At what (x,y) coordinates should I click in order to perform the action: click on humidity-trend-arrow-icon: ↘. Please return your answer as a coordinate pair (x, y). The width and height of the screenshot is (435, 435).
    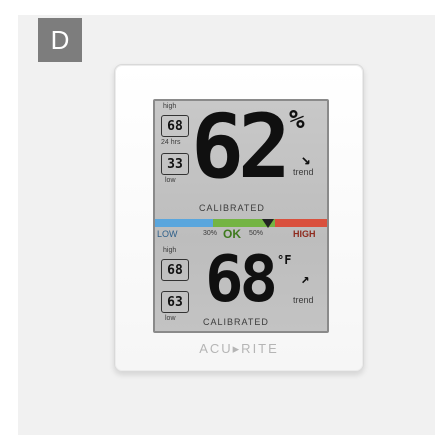
    Looking at the image, I should click on (306, 158).